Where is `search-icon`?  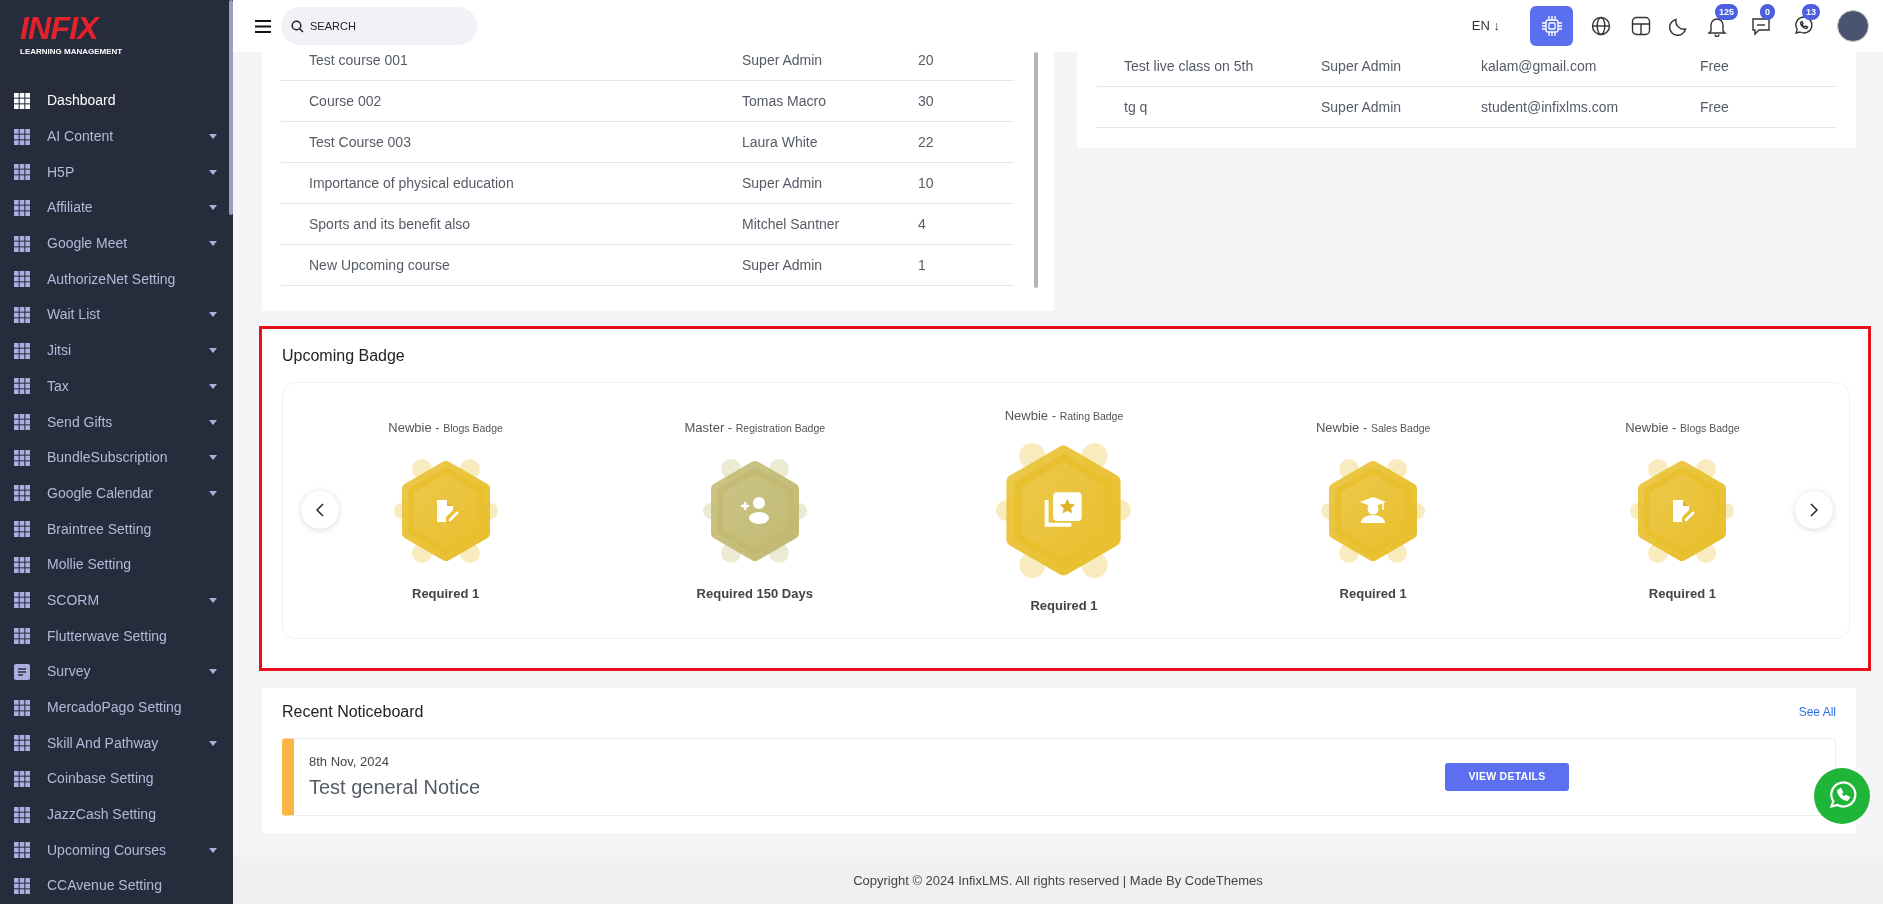
search-icon is located at coordinates (297, 26).